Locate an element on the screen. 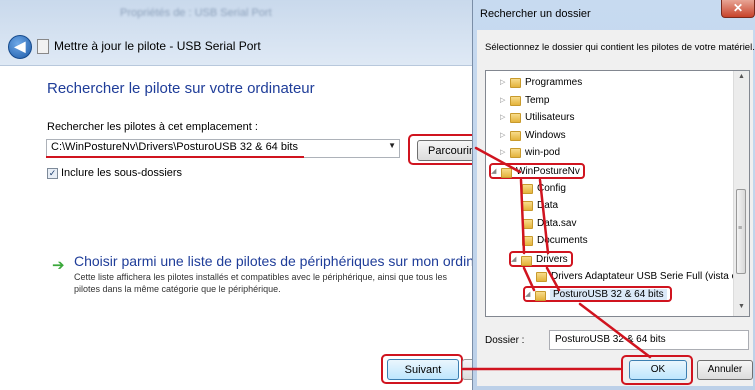 The width and height of the screenshot is (755, 390). tree-item: ▷ Temp is located at coordinates (524, 101).